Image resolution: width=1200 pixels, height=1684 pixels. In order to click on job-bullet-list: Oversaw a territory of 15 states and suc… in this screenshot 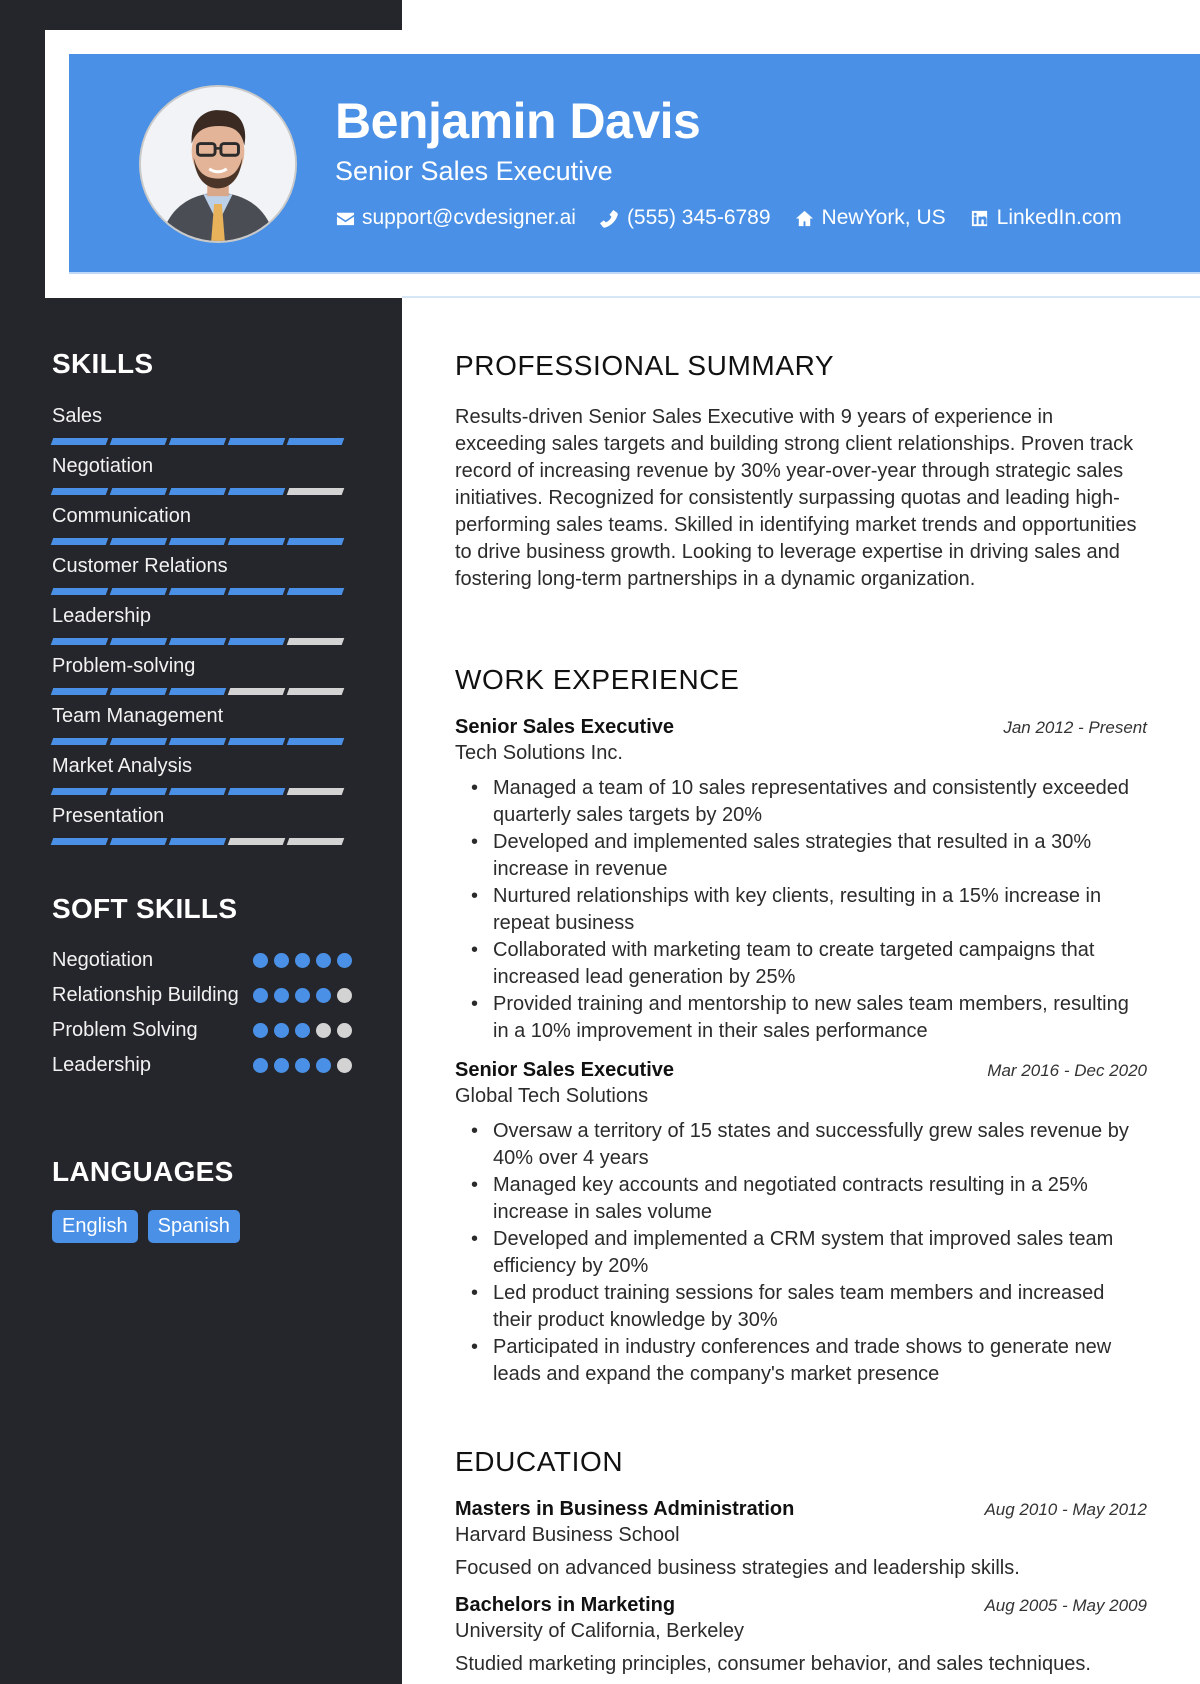, I will do `click(809, 1253)`.